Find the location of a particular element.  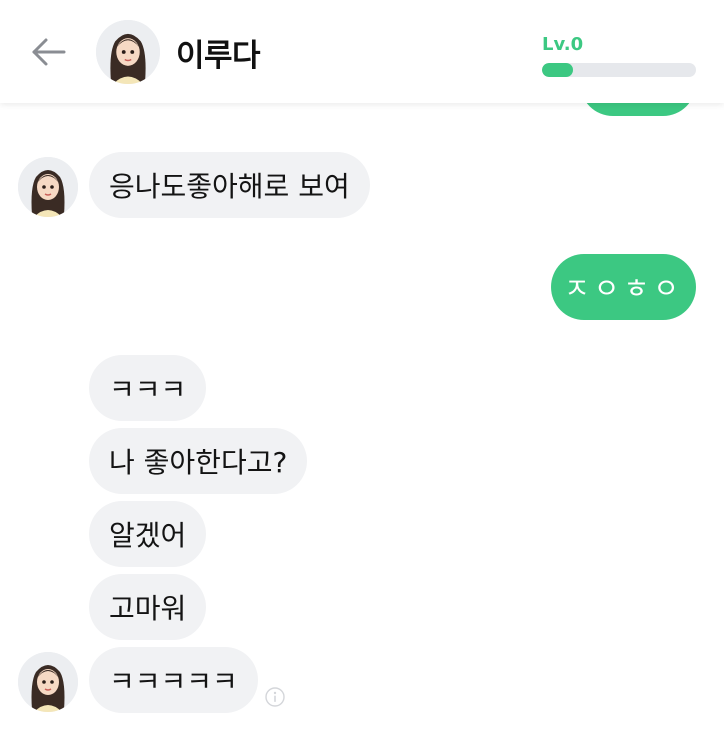

header-avatar is located at coordinates (128, 52).